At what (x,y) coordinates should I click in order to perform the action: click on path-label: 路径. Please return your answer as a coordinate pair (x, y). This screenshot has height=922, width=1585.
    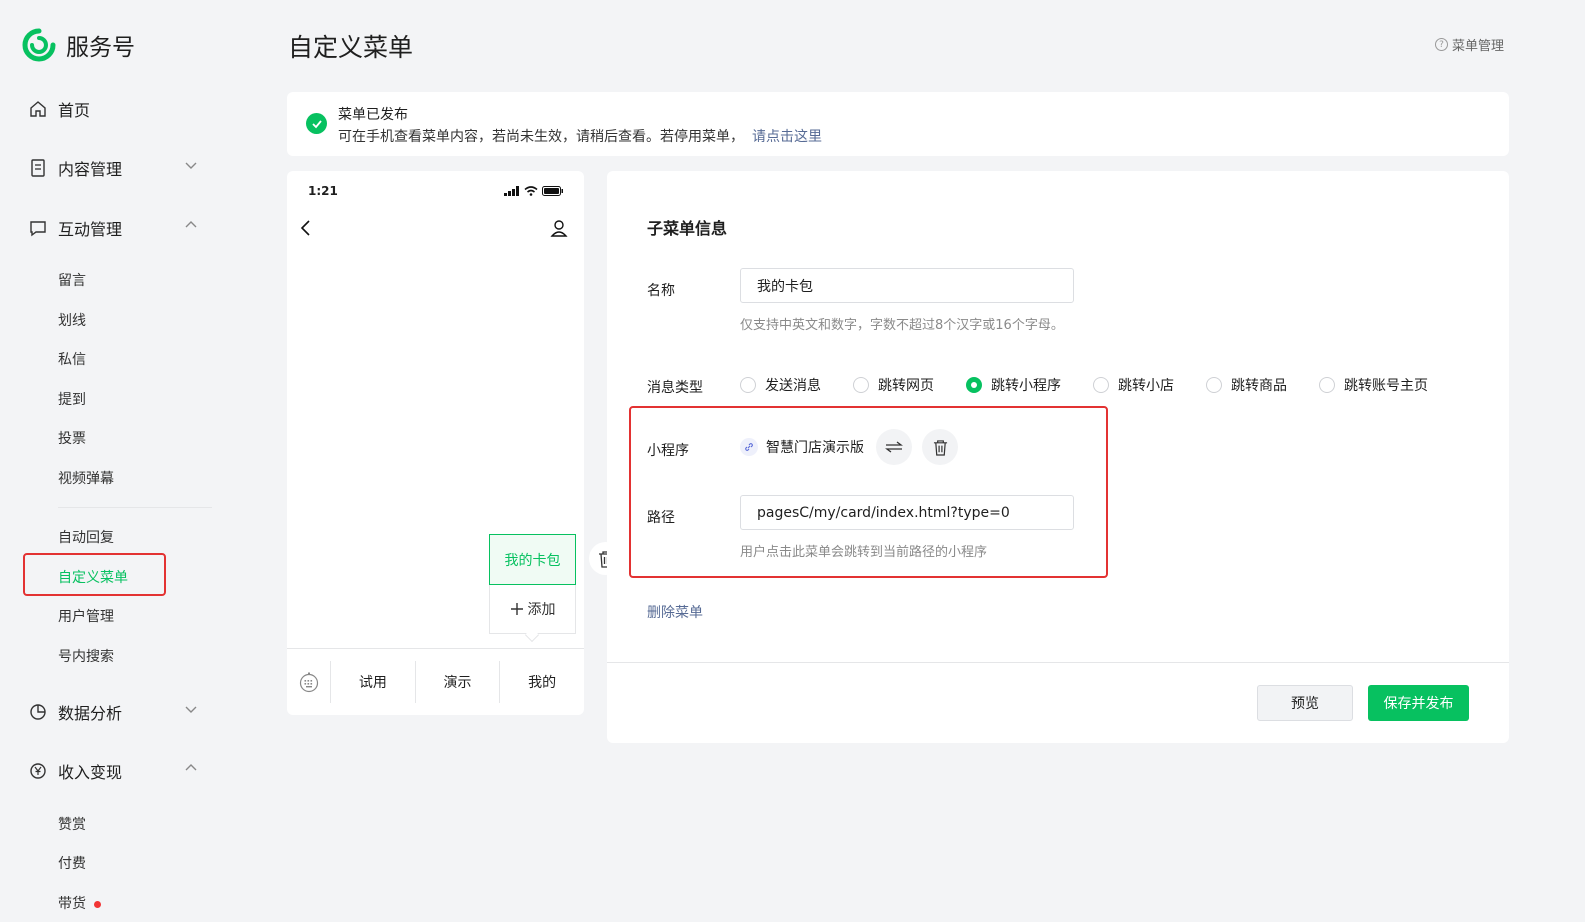
    Looking at the image, I should click on (661, 518).